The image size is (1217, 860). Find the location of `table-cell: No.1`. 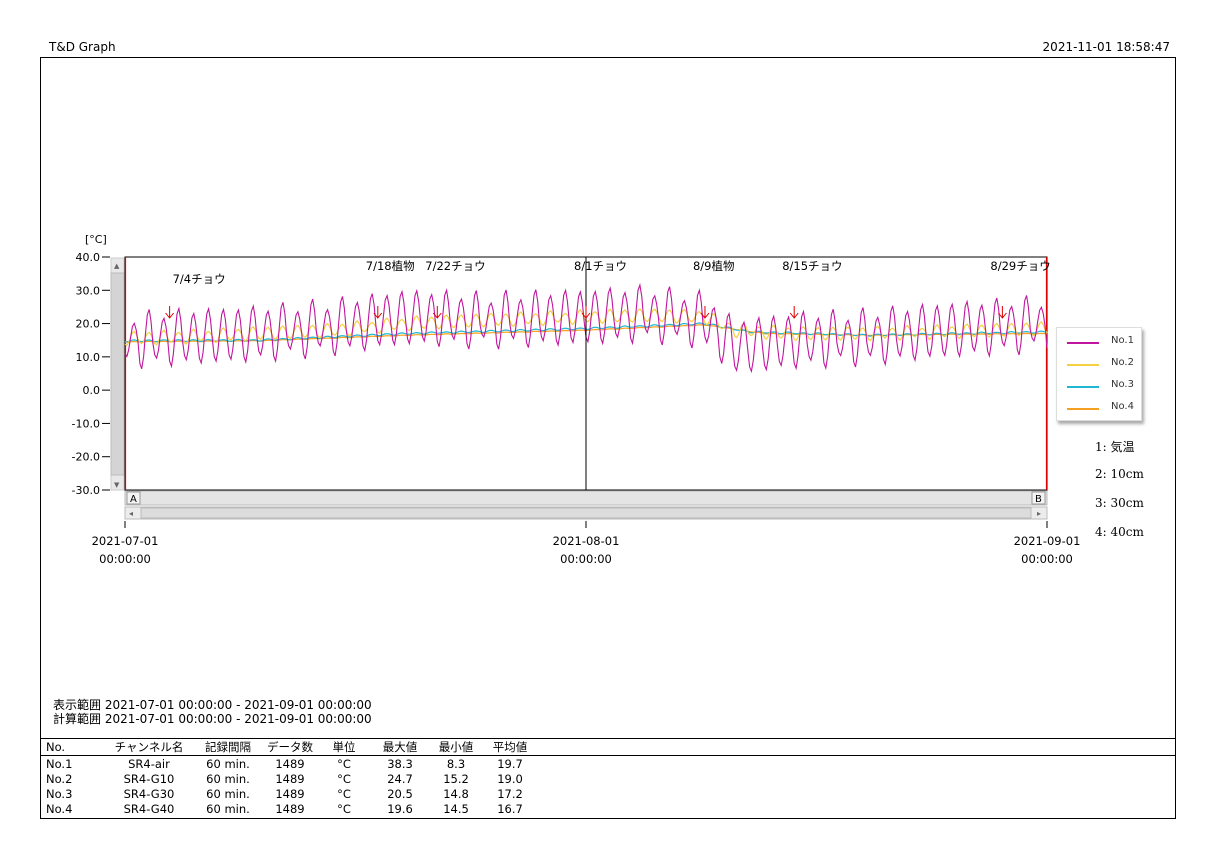

table-cell: No.1 is located at coordinates (59, 763).